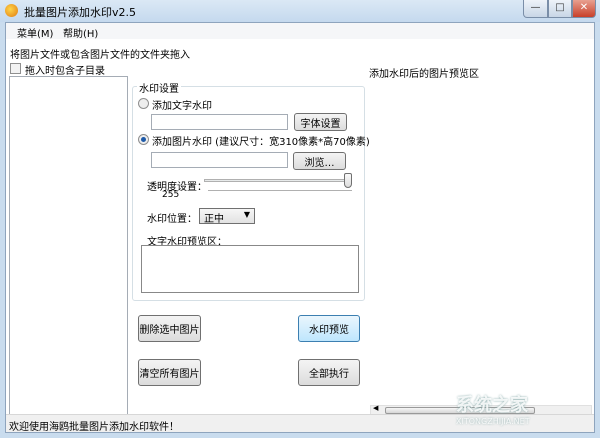  I want to click on drop-hint: 将图片文件或包含图片文件的文件夹拖入, so click(100, 55).